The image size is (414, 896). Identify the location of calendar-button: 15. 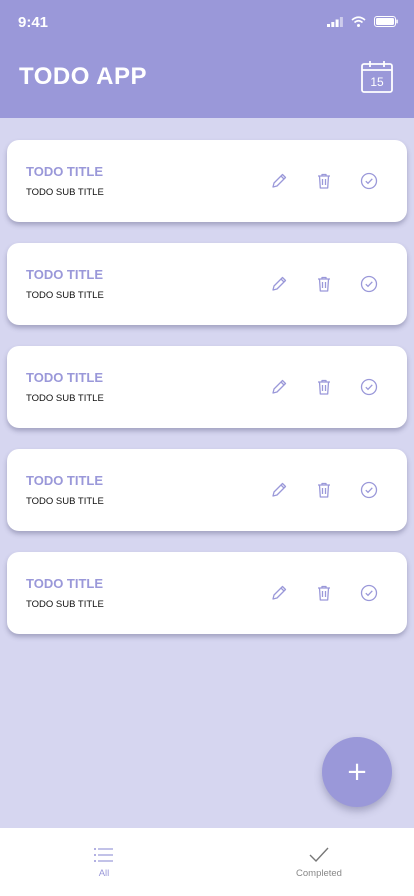
(377, 77).